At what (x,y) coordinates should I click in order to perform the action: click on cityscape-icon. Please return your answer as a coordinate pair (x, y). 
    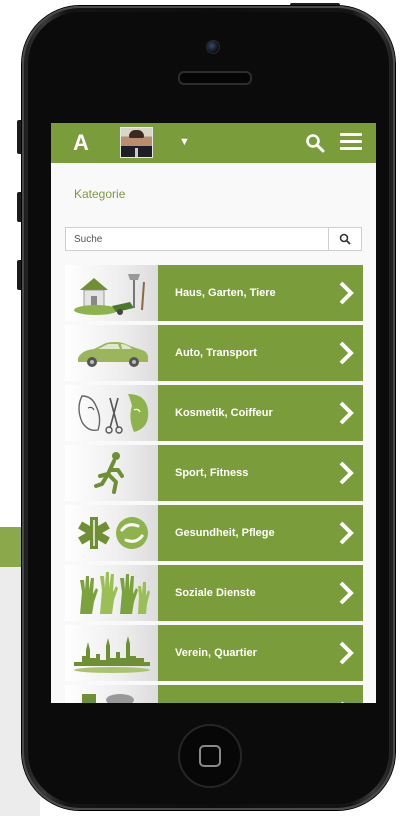
    Looking at the image, I should click on (111, 654).